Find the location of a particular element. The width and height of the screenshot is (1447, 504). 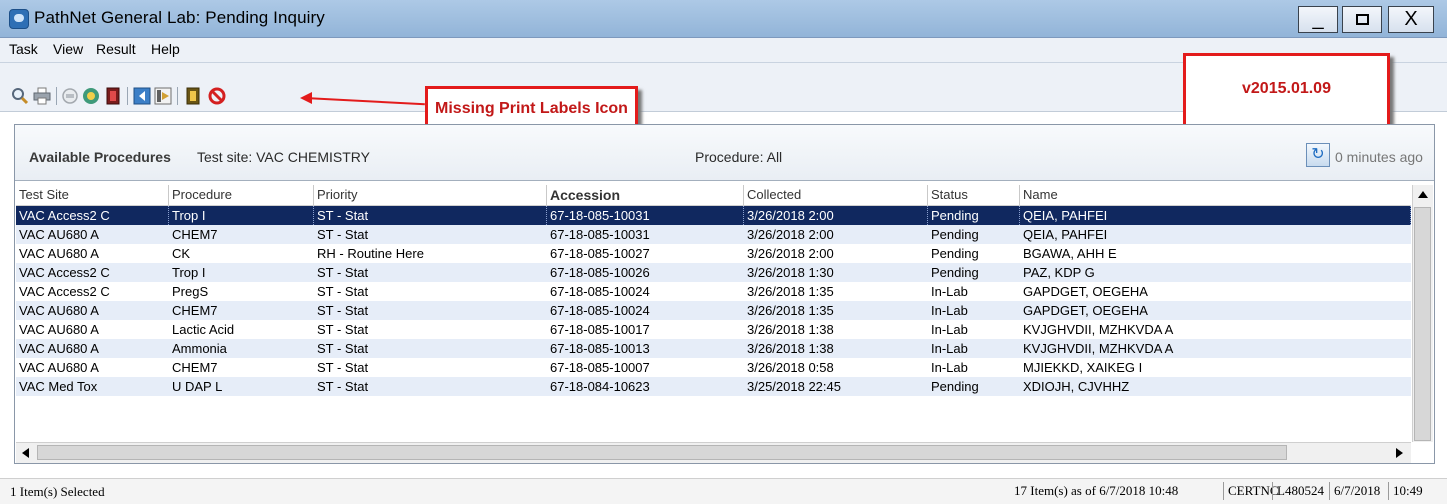

horizontal-scroll-thumb is located at coordinates (662, 452).